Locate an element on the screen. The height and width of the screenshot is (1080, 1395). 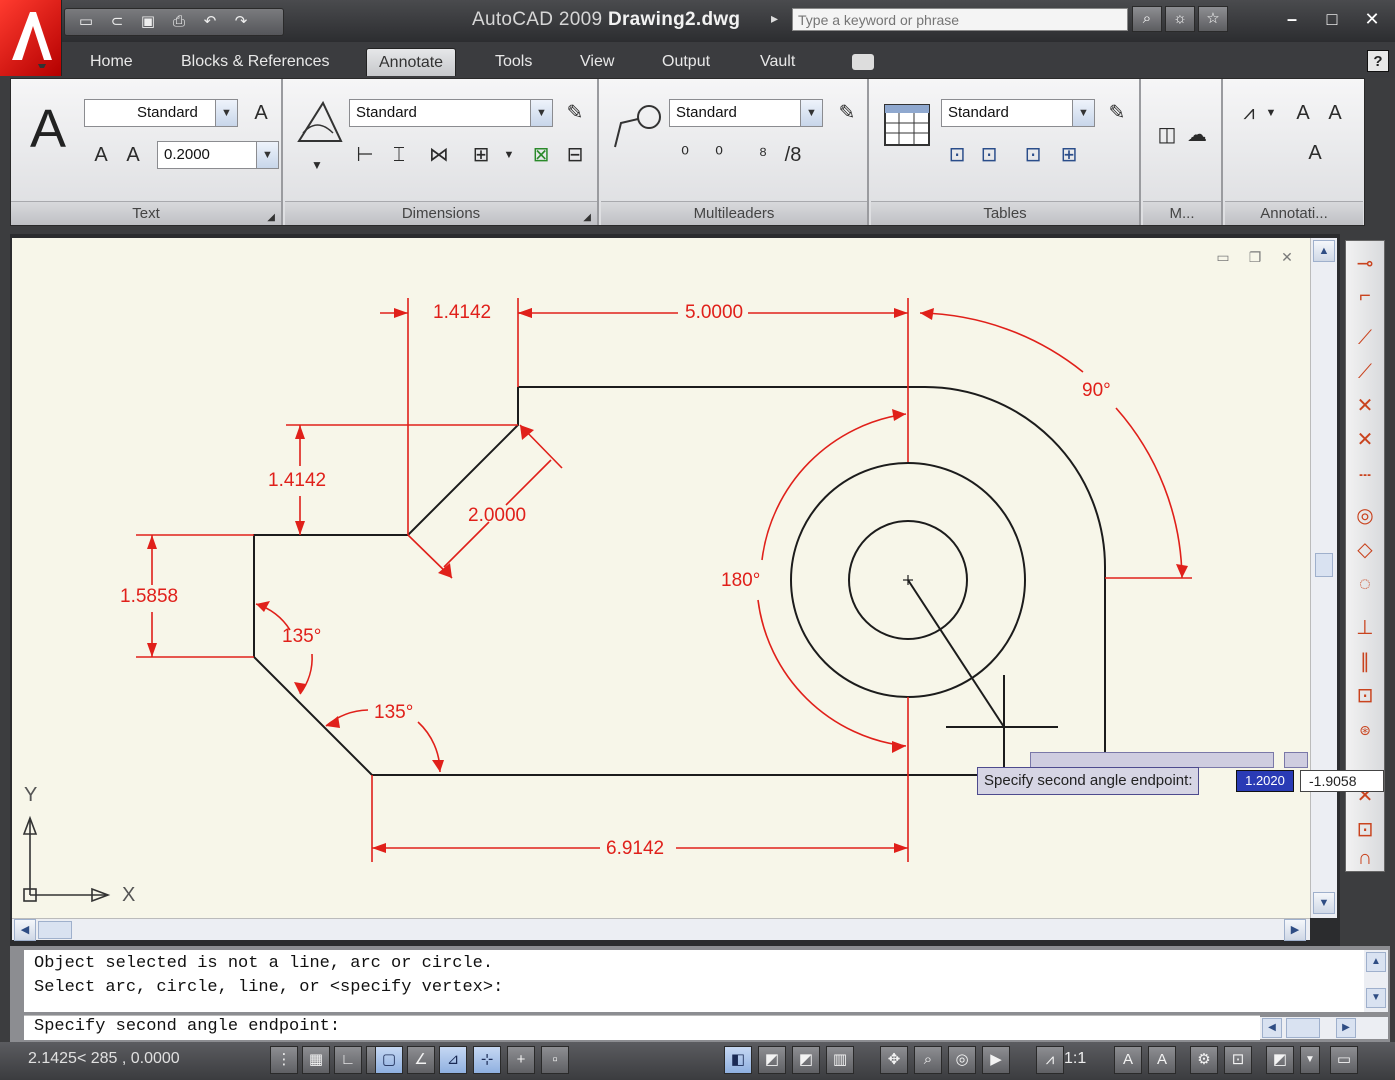
tab-home: Home is located at coordinates (111, 62).